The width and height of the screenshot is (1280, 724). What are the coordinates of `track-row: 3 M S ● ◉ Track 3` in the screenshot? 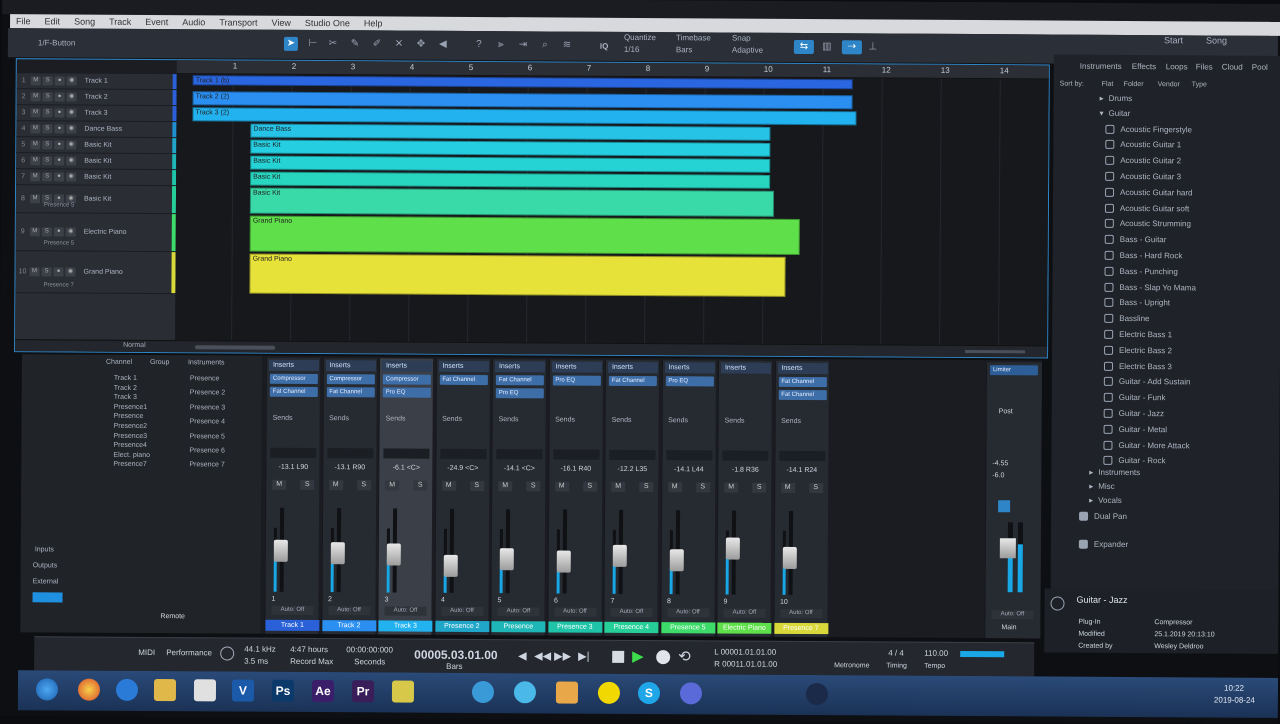 It's located at (96, 114).